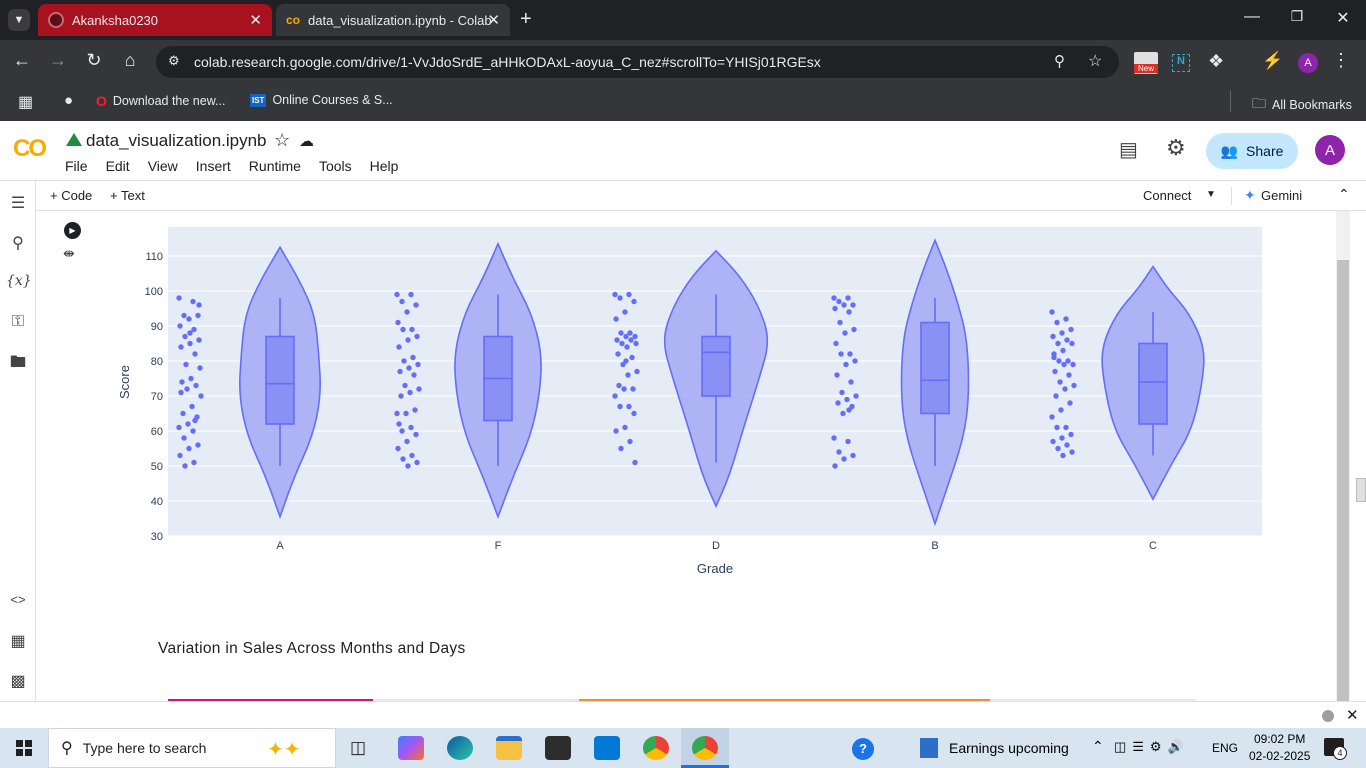 Image resolution: width=1366 pixels, height=768 pixels. What do you see at coordinates (393, 20) in the screenshot?
I see `tab-colab: co data_visualization.ipynb - Colab ✕` at bounding box center [393, 20].